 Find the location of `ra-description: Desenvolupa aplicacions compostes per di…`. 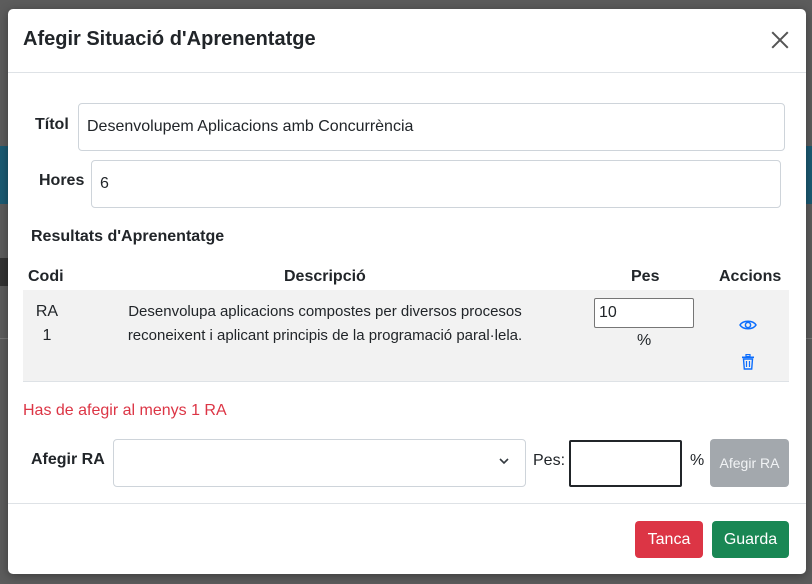

ra-description: Desenvolupa aplicacions compostes per di… is located at coordinates (325, 323).